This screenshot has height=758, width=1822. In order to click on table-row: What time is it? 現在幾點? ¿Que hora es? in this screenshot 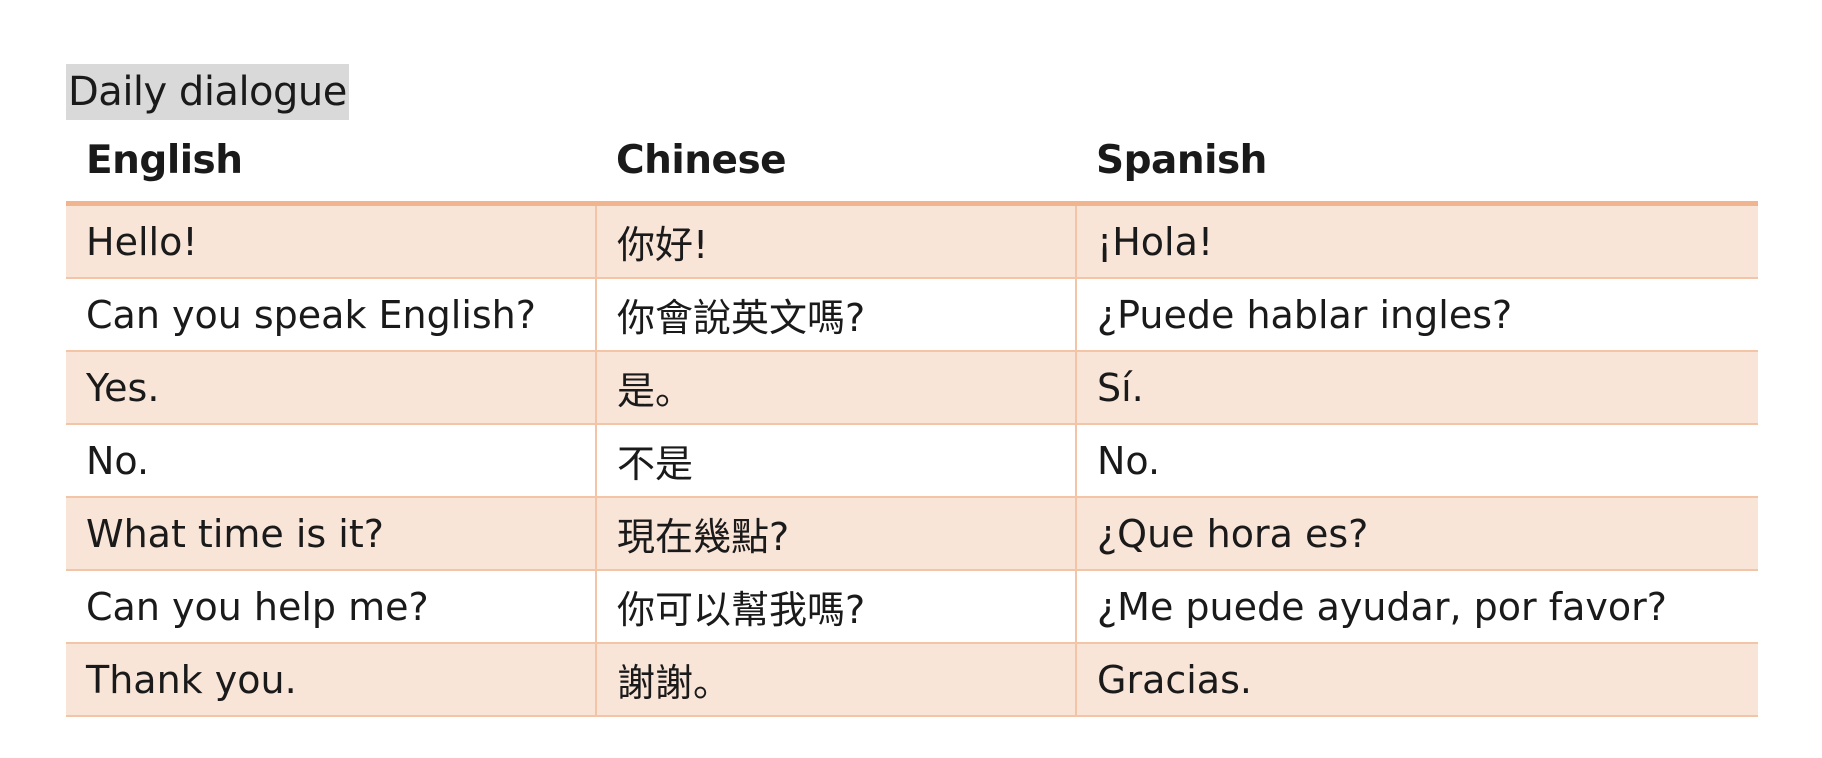, I will do `click(912, 534)`.